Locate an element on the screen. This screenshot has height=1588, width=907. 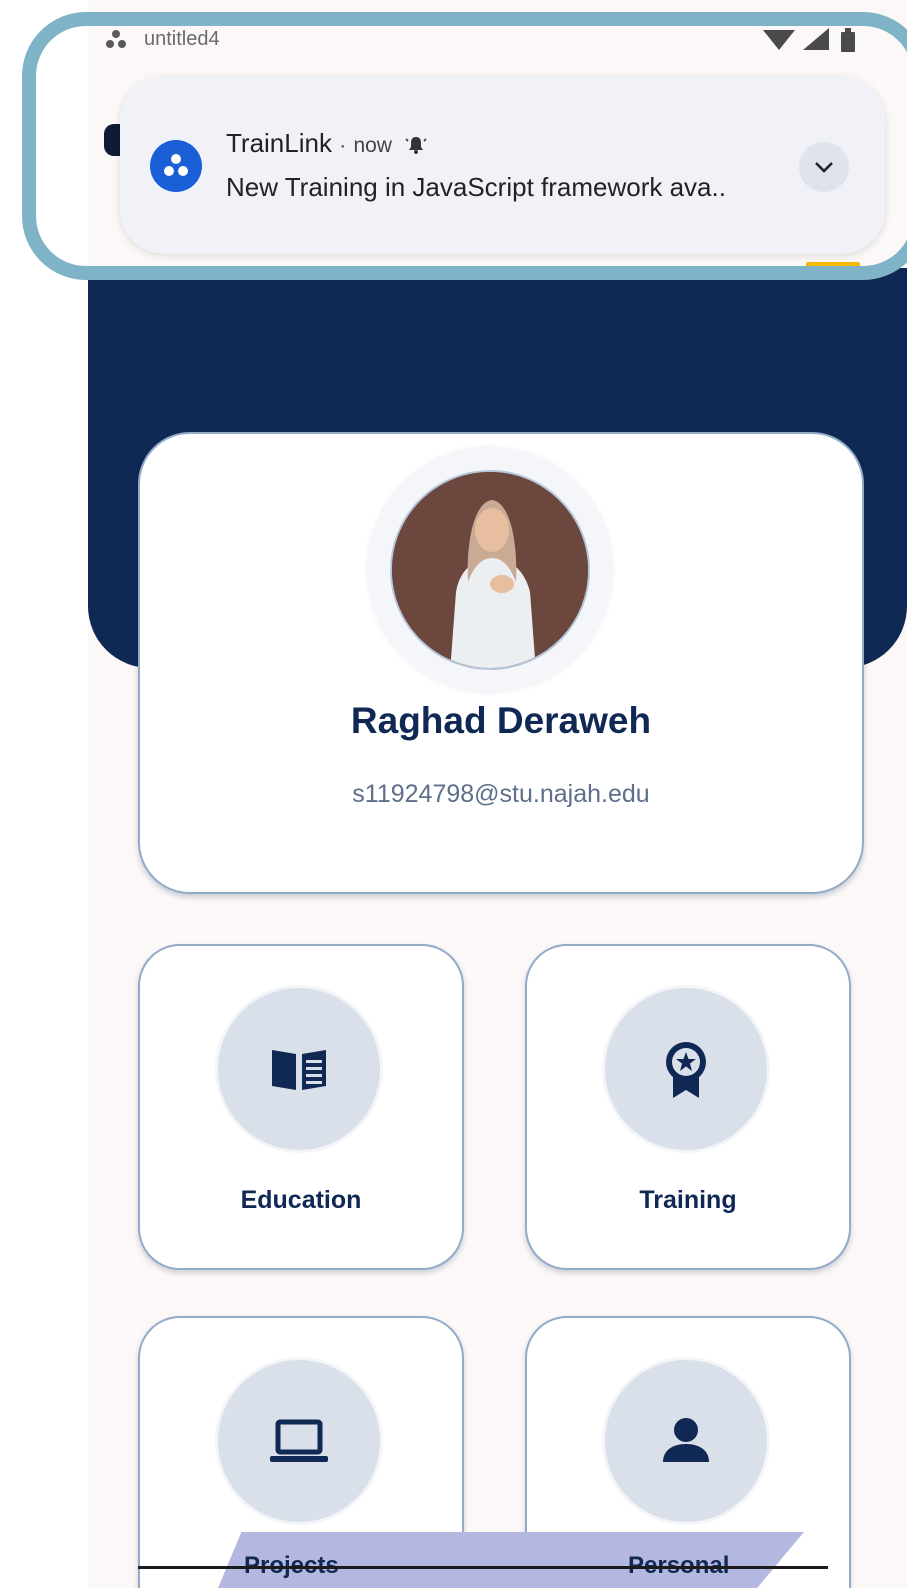
avatar is located at coordinates (490, 570).